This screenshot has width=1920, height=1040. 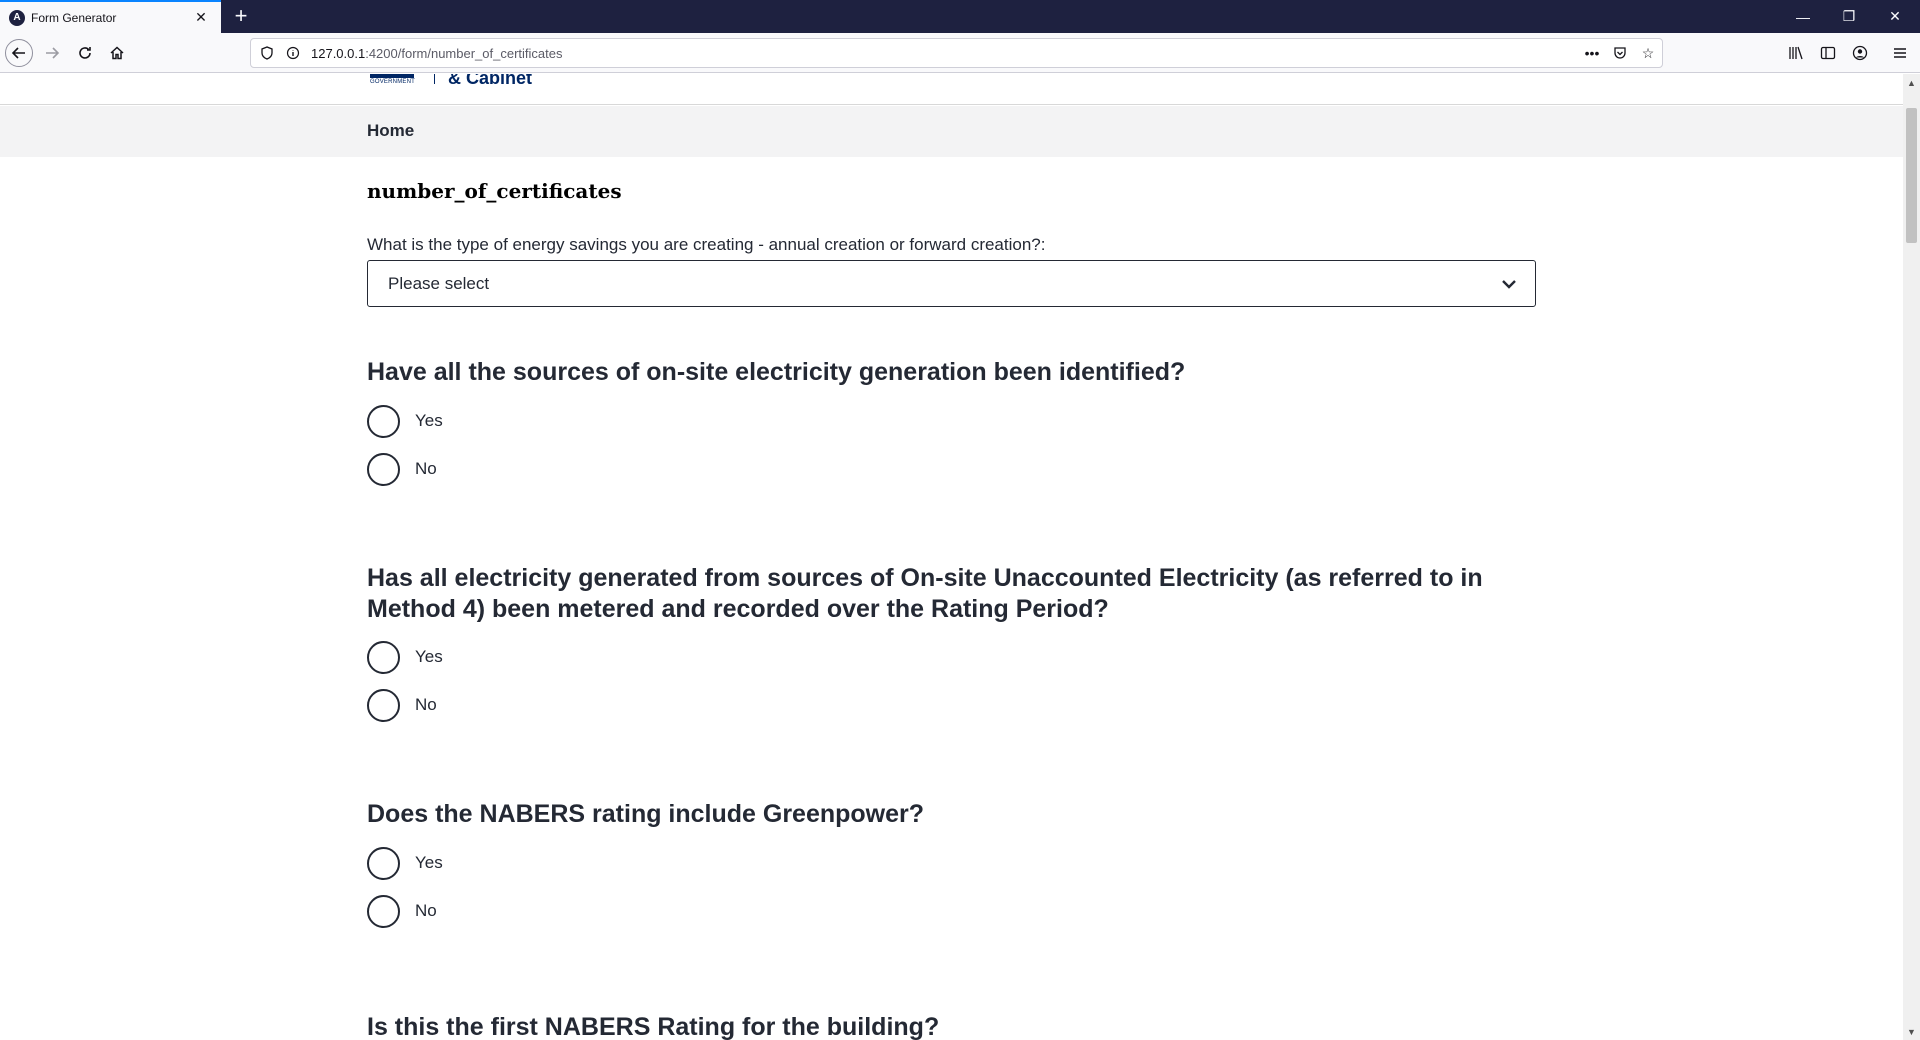 I want to click on browser-tab-bar: A Form Generator ✕ + — ❐ ✕, so click(x=960, y=16).